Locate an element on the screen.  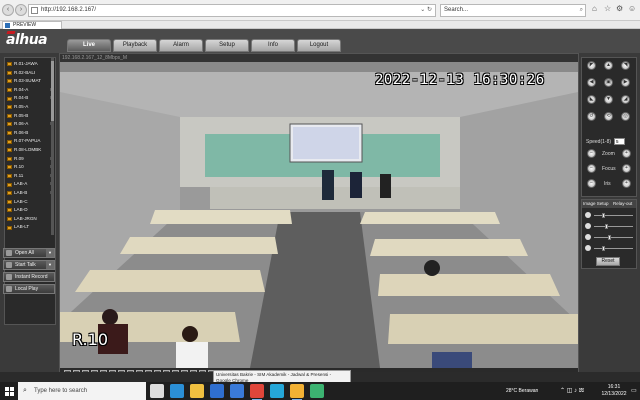
refresh-icon: ⌄ ↻ is located at coordinates (426, 10).